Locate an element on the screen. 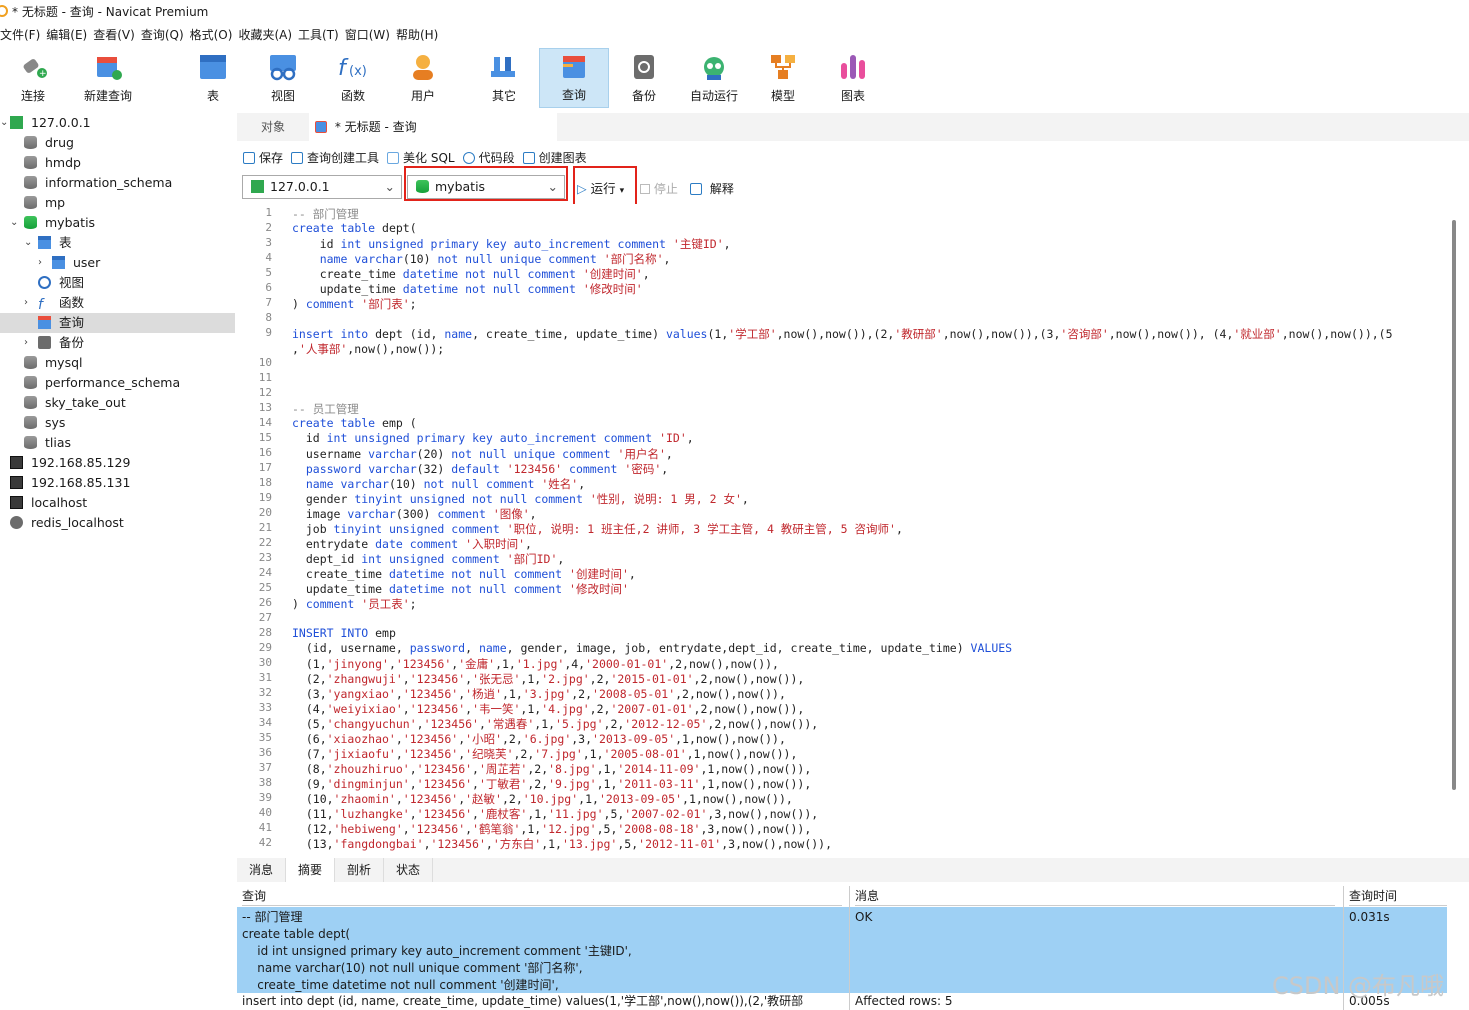 Image resolution: width=1469 pixels, height=1010 pixels. tree-folder-views: 视图 is located at coordinates (61, 283).